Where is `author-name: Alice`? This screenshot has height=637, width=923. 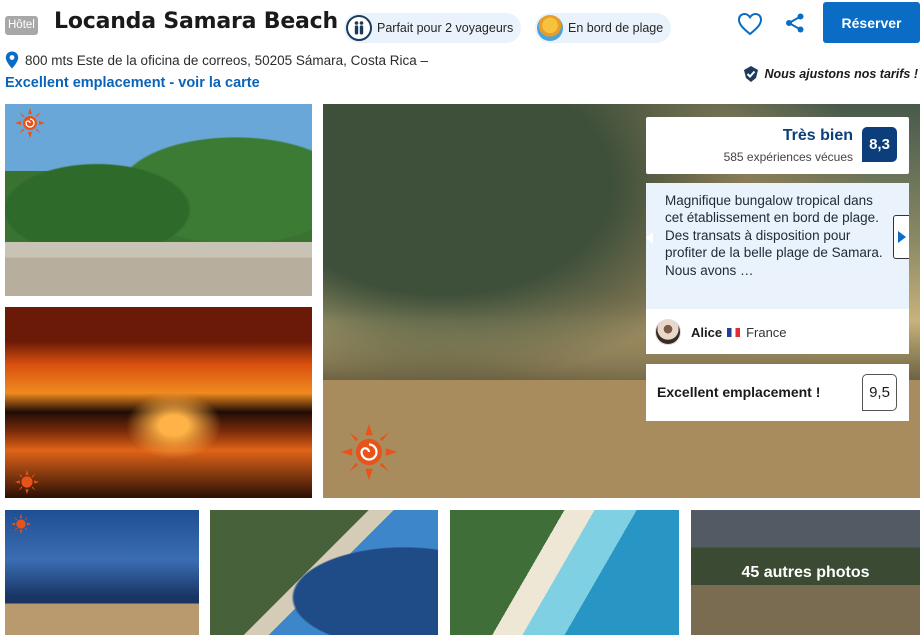 author-name: Alice is located at coordinates (707, 332).